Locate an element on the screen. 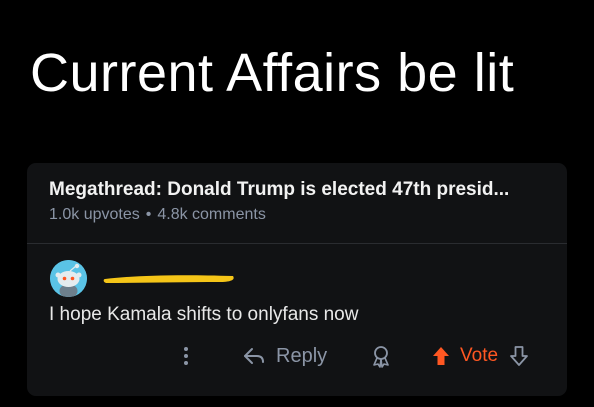 Image resolution: width=594 pixels, height=407 pixels. post-meta: 1.0k upvotes • 4.8k comments is located at coordinates (157, 215).